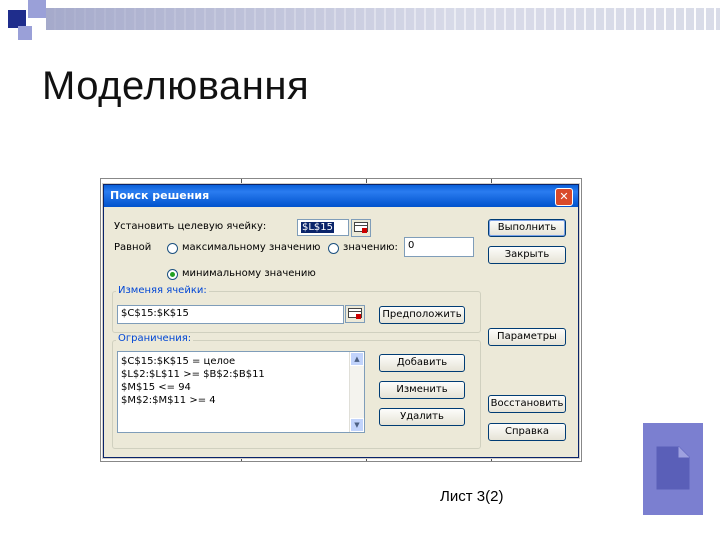 The width and height of the screenshot is (720, 540). I want to click on radio-value-label: значению:, so click(370, 247).